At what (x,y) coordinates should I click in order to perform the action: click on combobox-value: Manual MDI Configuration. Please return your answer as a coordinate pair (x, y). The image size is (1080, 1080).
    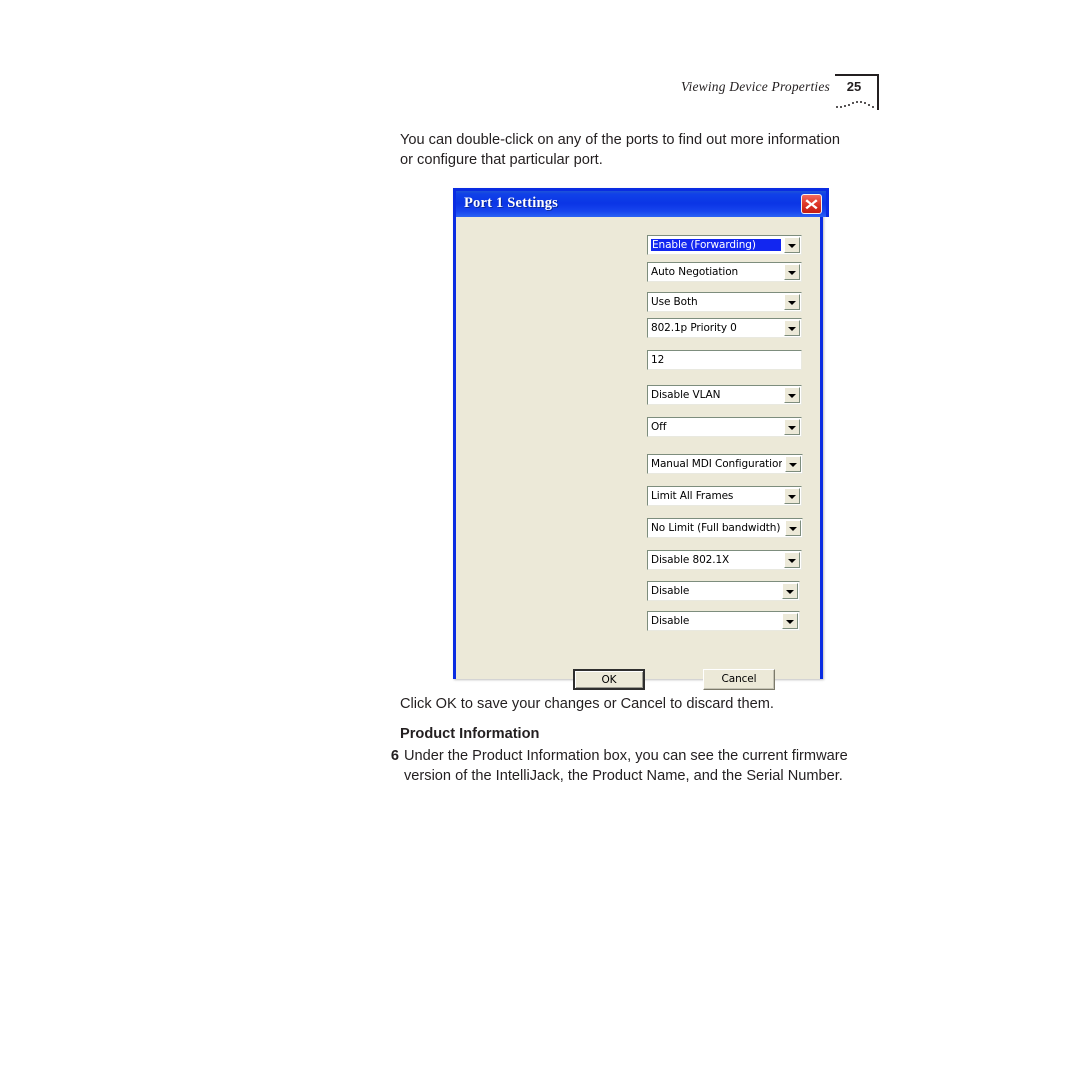
    Looking at the image, I should click on (716, 464).